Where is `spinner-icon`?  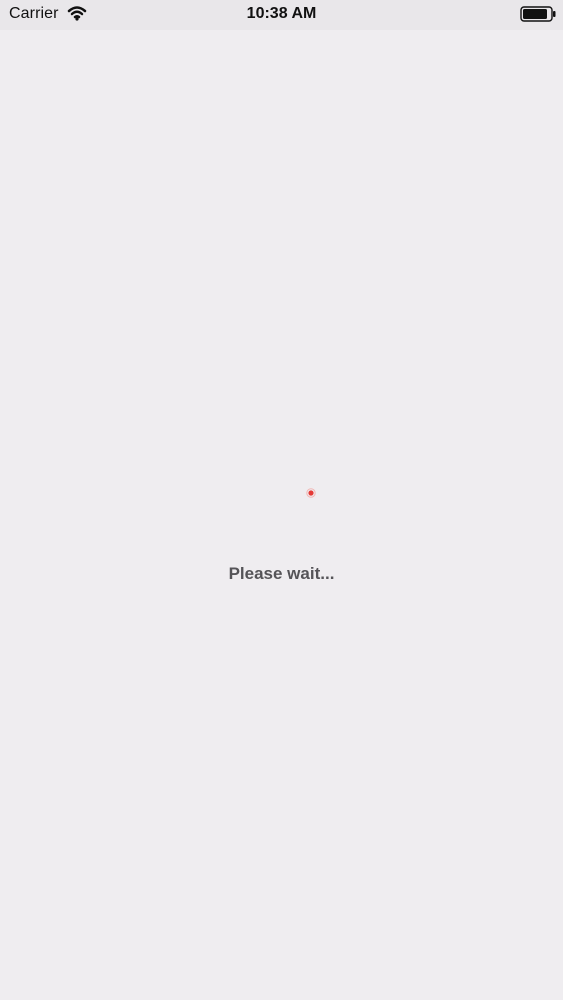
spinner-icon is located at coordinates (311, 493).